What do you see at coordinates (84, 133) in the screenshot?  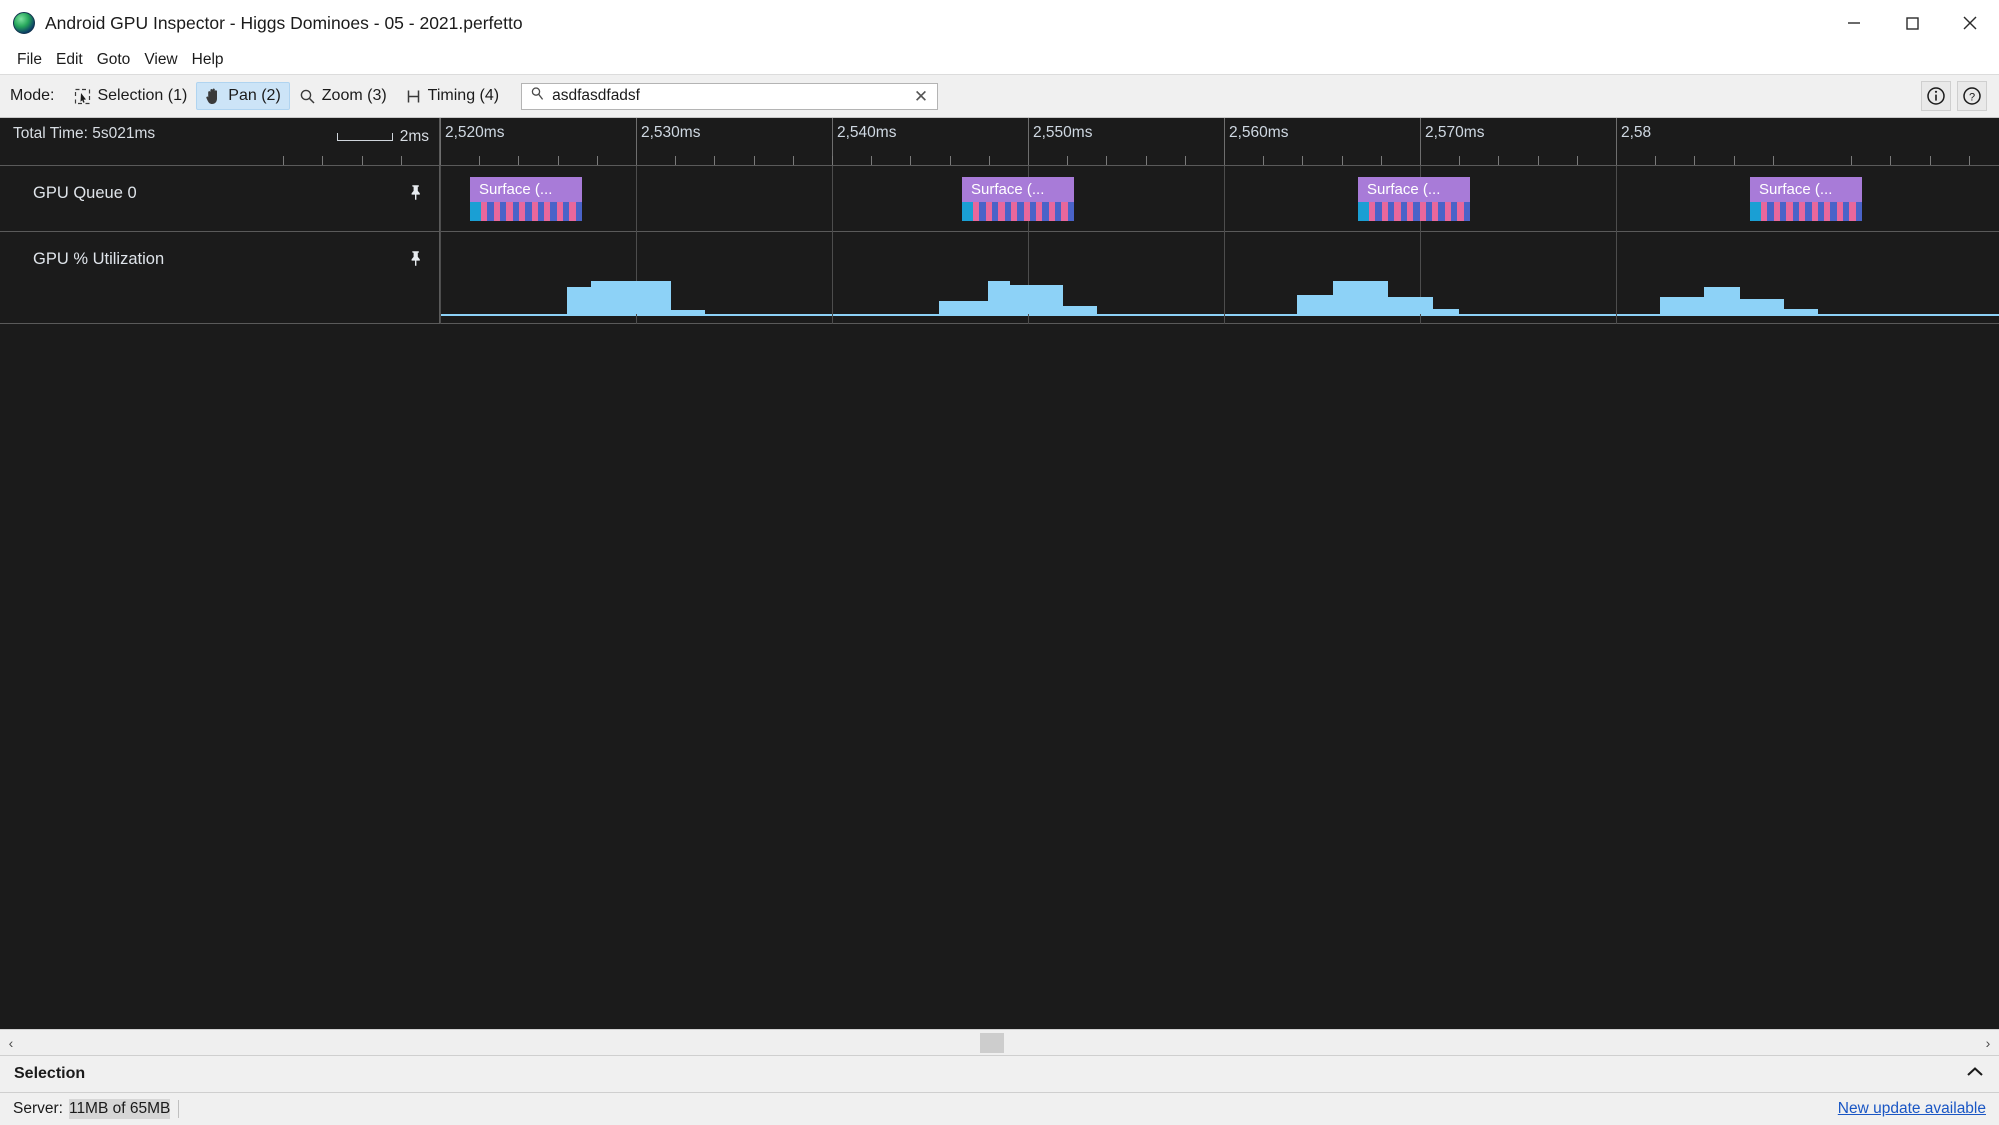 I see `total-time-label: Total Time: 5s021ms` at bounding box center [84, 133].